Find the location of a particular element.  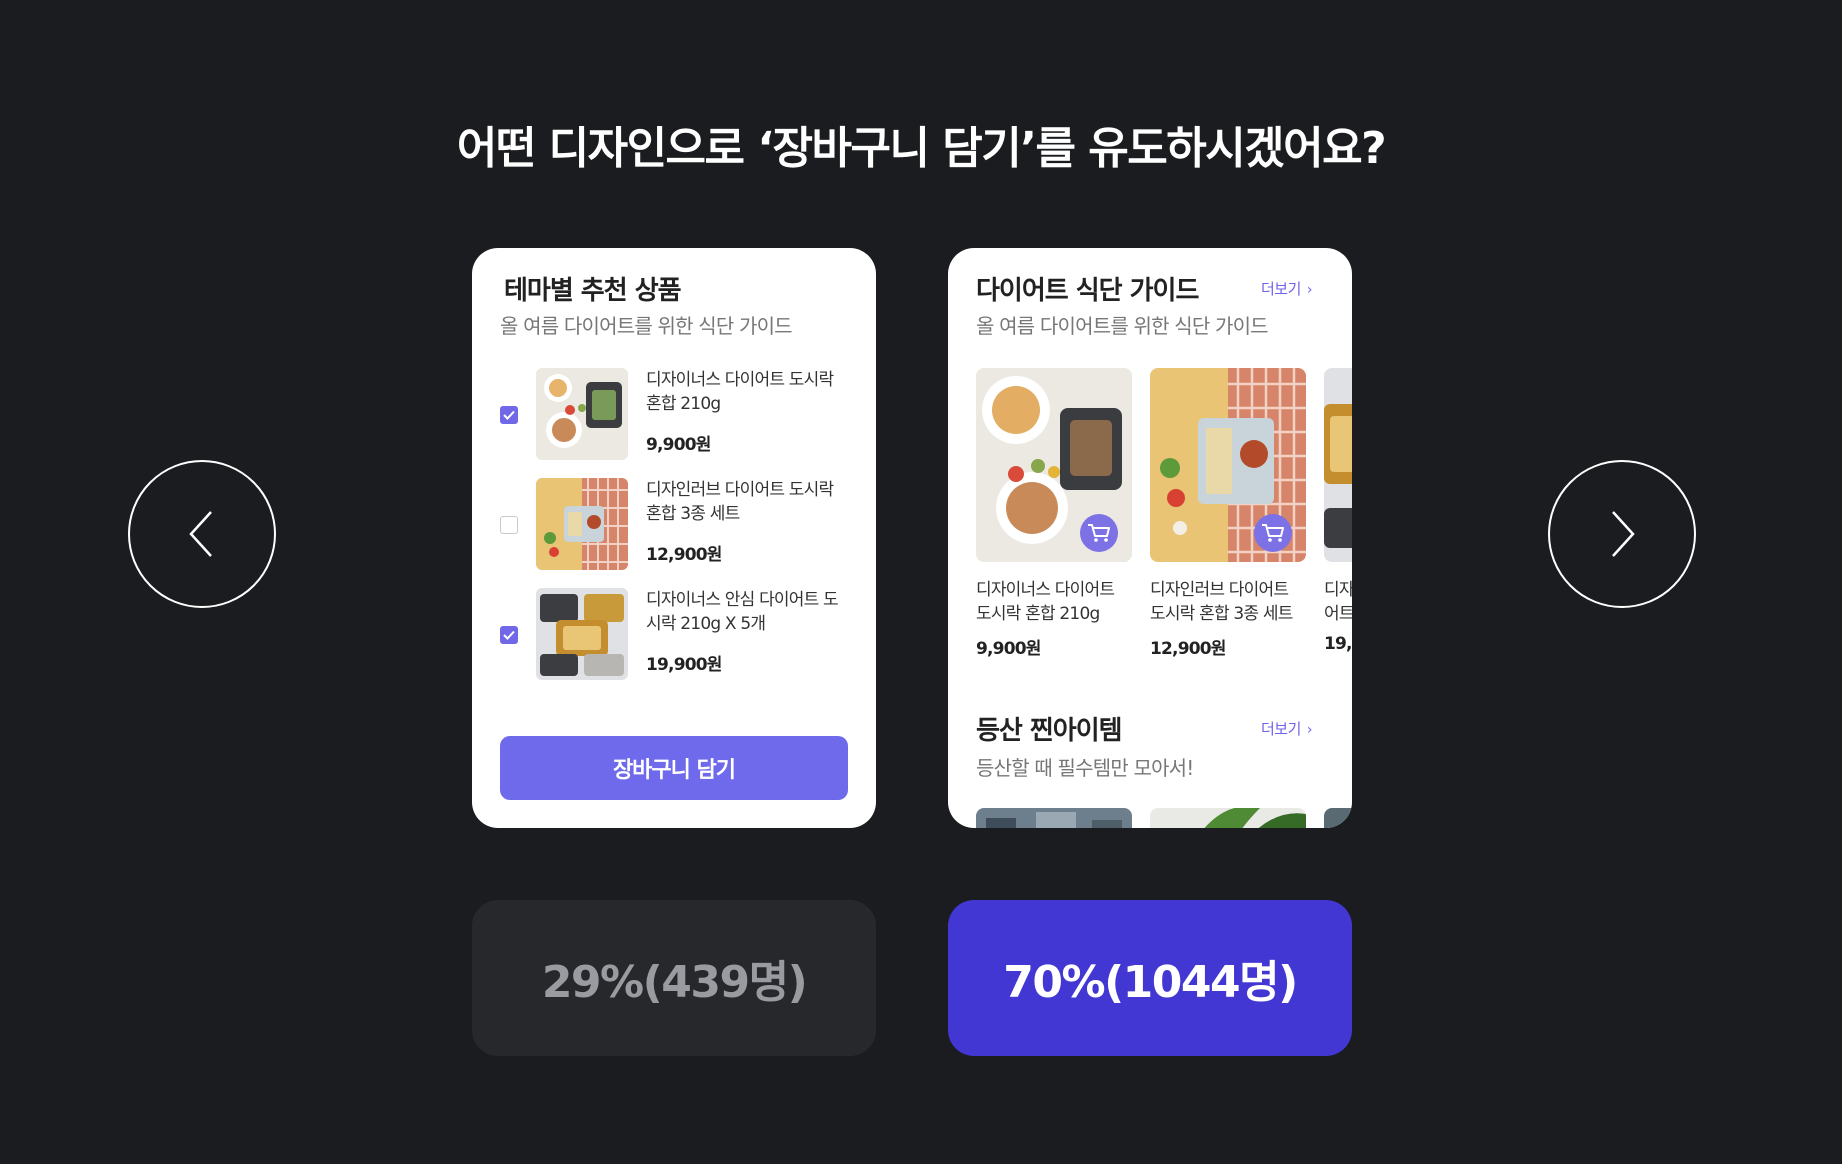

previous-button is located at coordinates (202, 534).